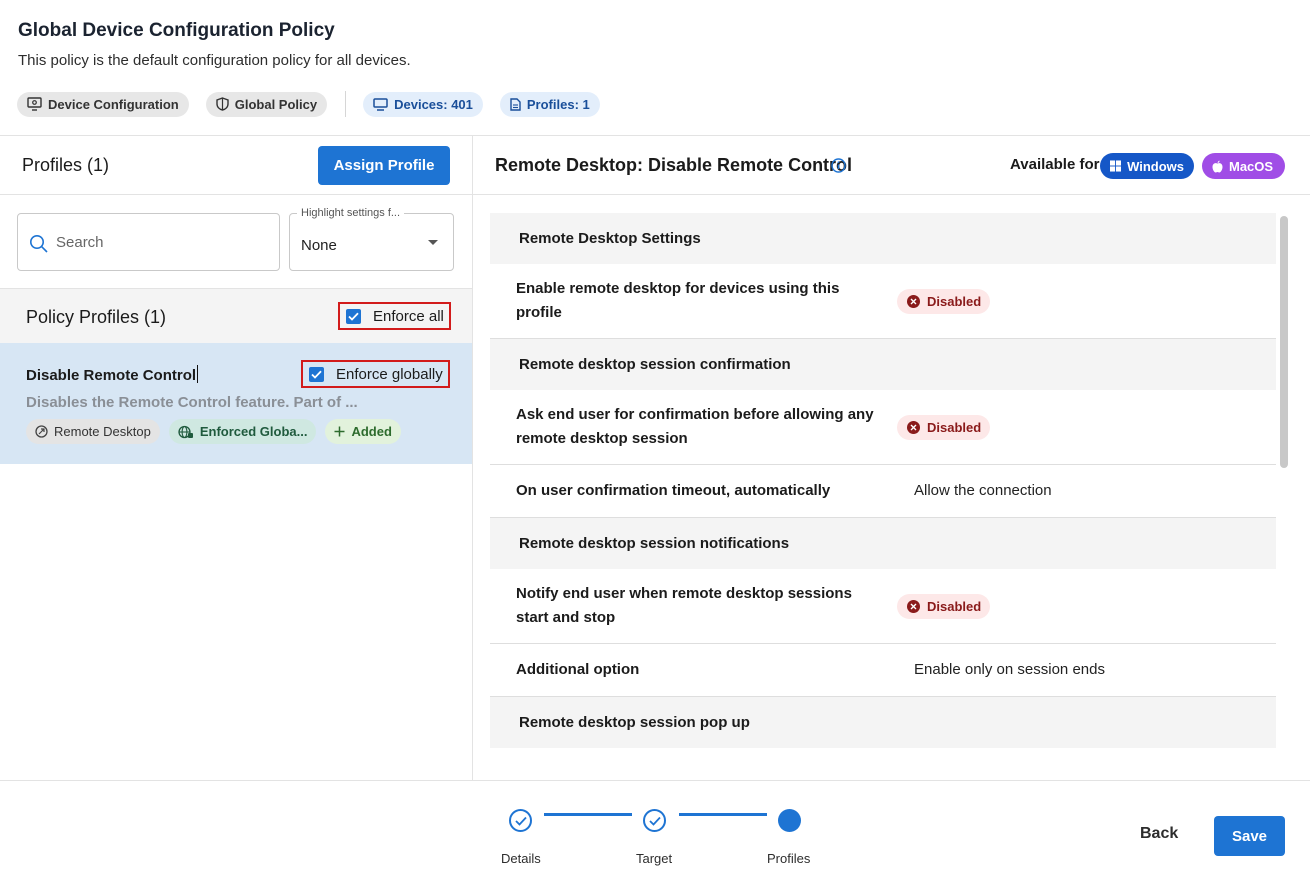 The image size is (1310, 889). Describe the element at coordinates (319, 245) in the screenshot. I see `highlight-settings-value: None` at that location.